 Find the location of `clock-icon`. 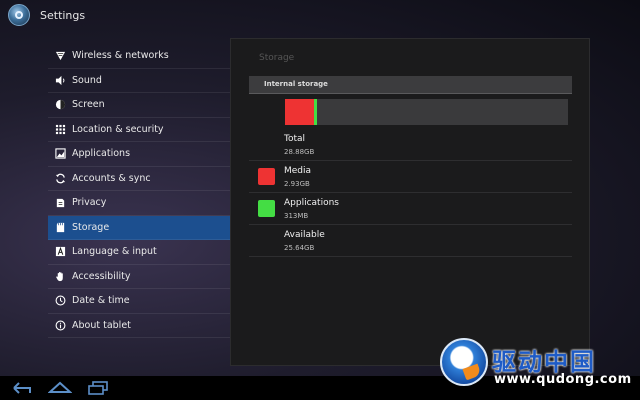

clock-icon is located at coordinates (60, 301).